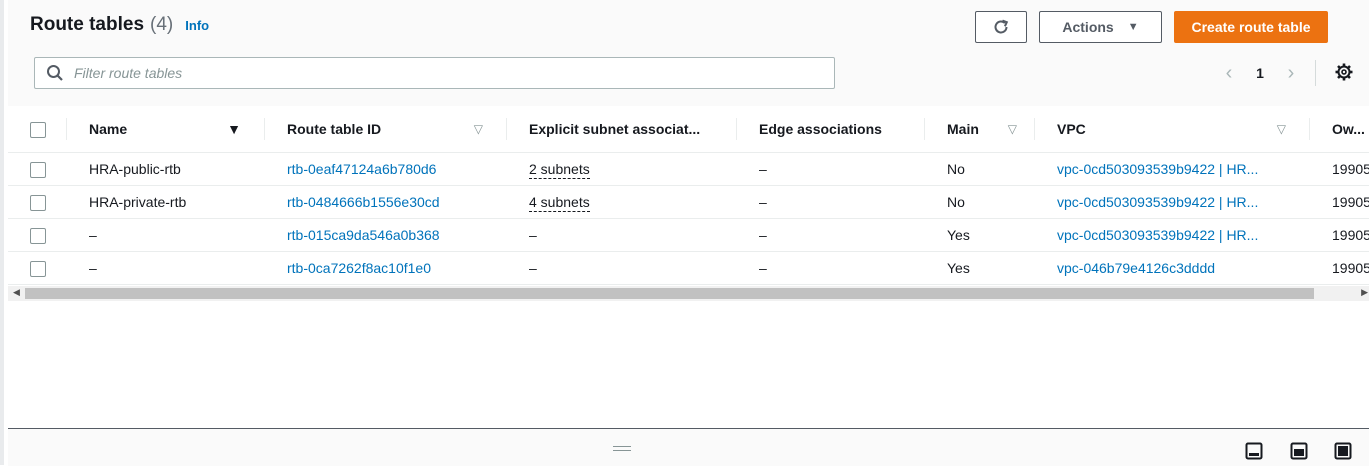 Image resolution: width=1369 pixels, height=466 pixels. I want to click on cell-vpc: vpc-046b79e4126c3dddd, so click(1172, 268).